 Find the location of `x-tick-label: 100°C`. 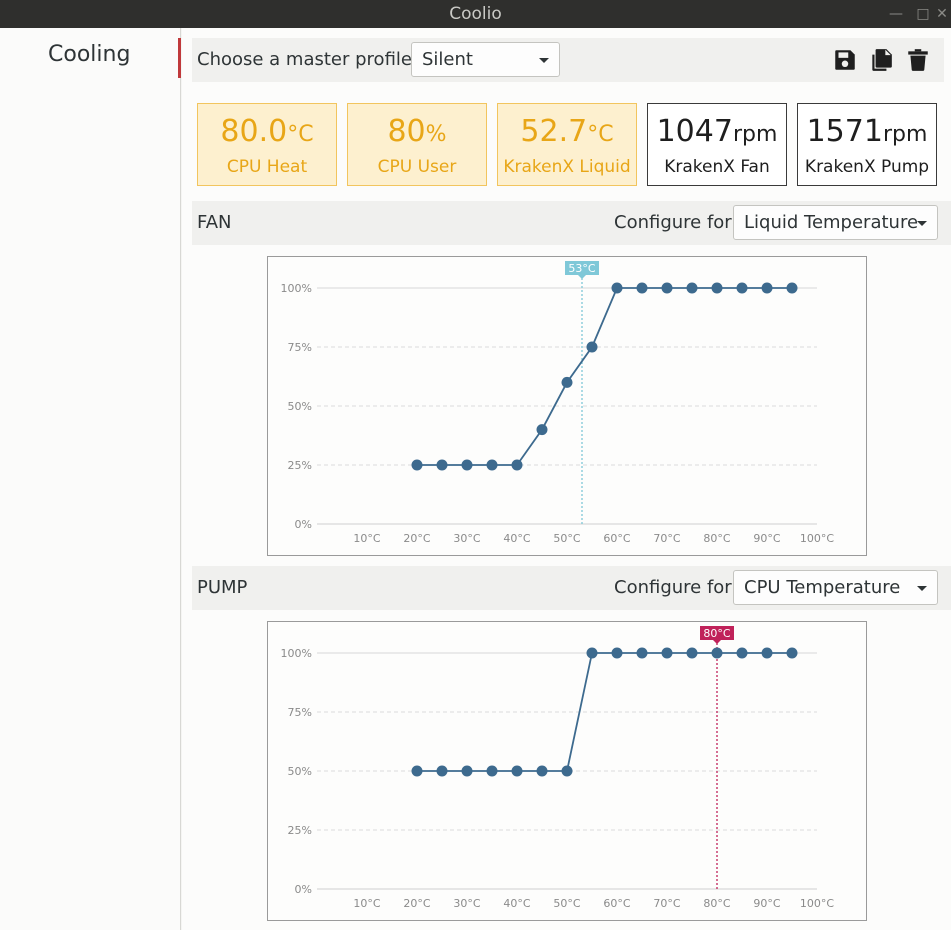

x-tick-label: 100°C is located at coordinates (817, 903).